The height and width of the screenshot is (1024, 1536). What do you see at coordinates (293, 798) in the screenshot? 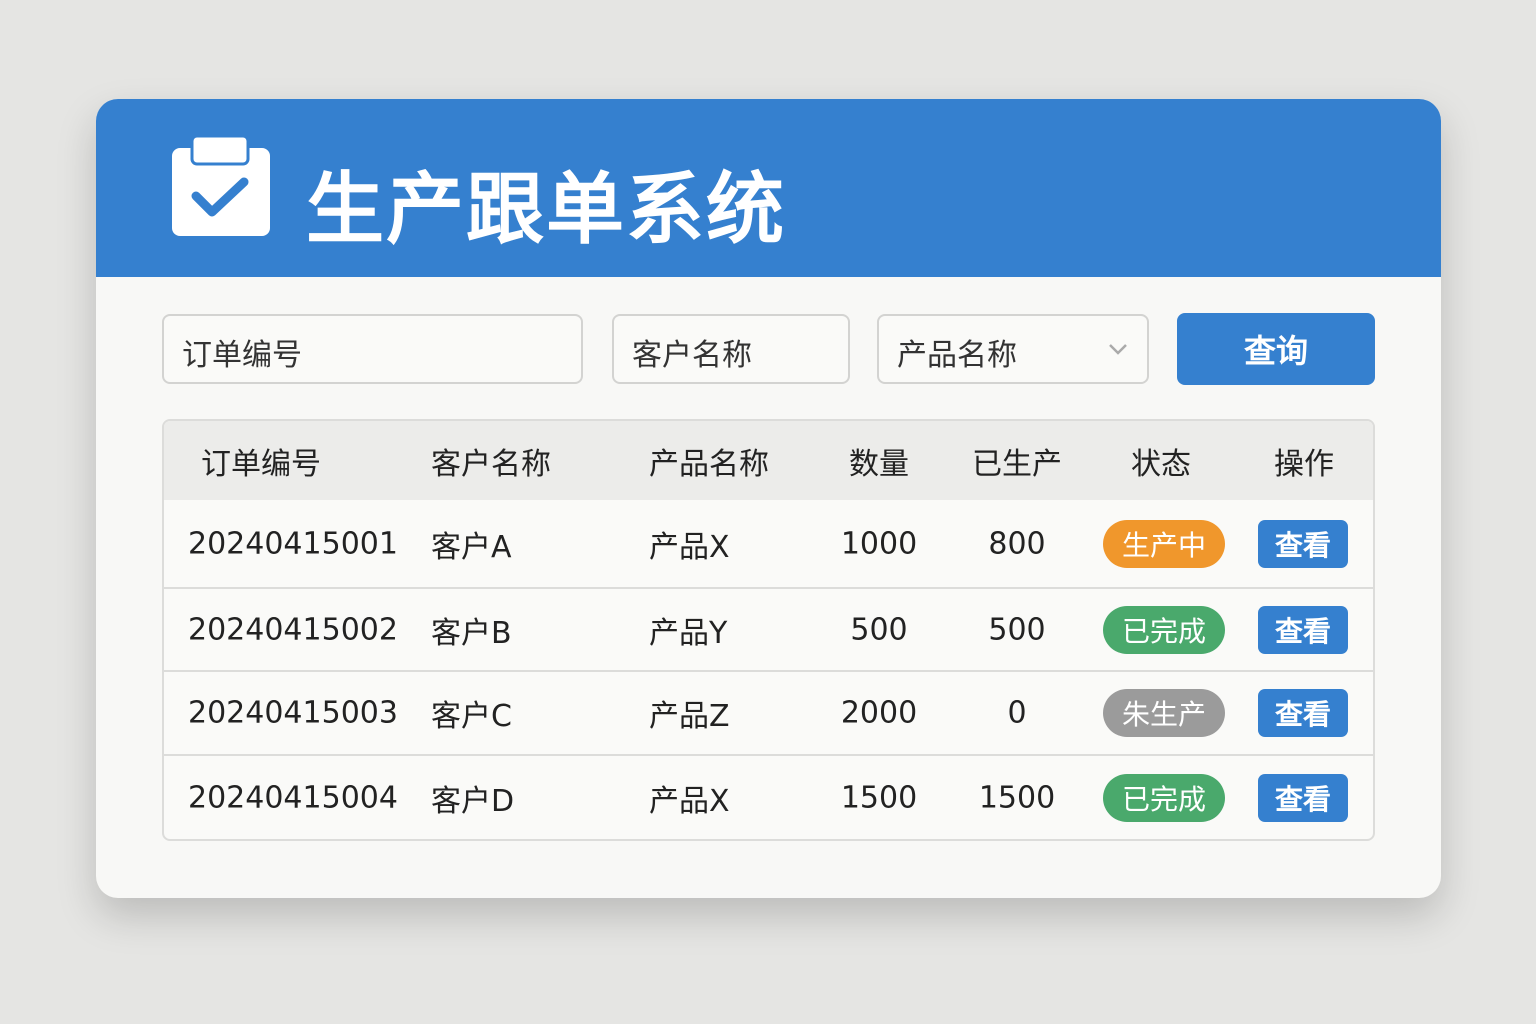
I see `order-number: 20240415004` at bounding box center [293, 798].